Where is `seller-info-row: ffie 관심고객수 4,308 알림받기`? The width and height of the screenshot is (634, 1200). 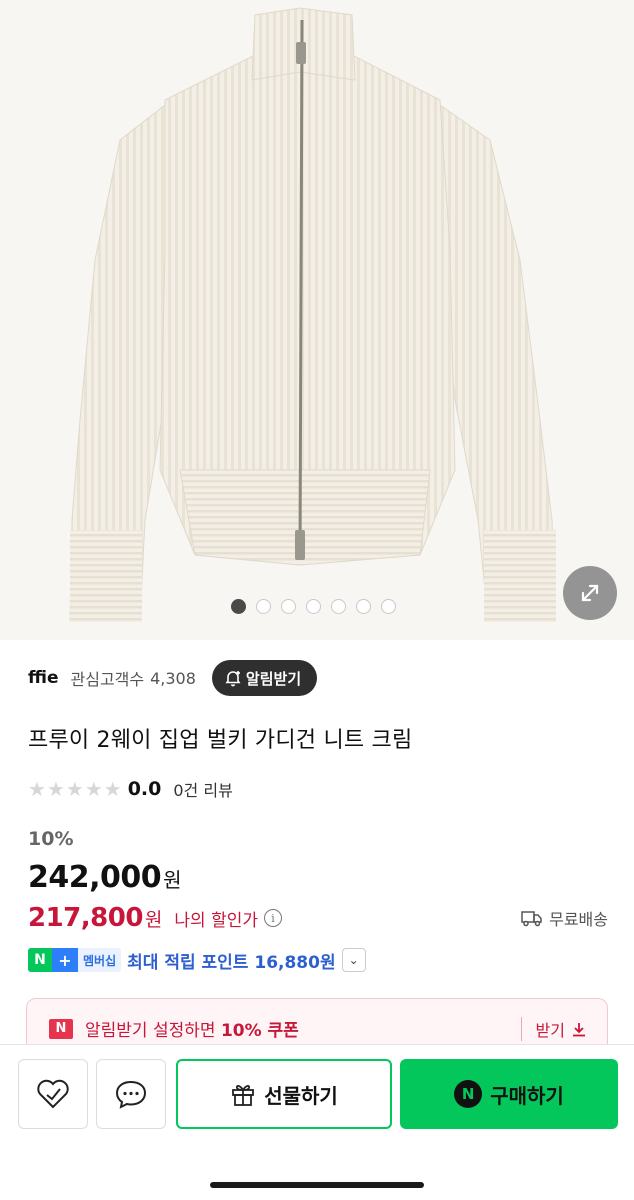 seller-info-row: ffie 관심고객수 4,308 알림받기 is located at coordinates (321, 678).